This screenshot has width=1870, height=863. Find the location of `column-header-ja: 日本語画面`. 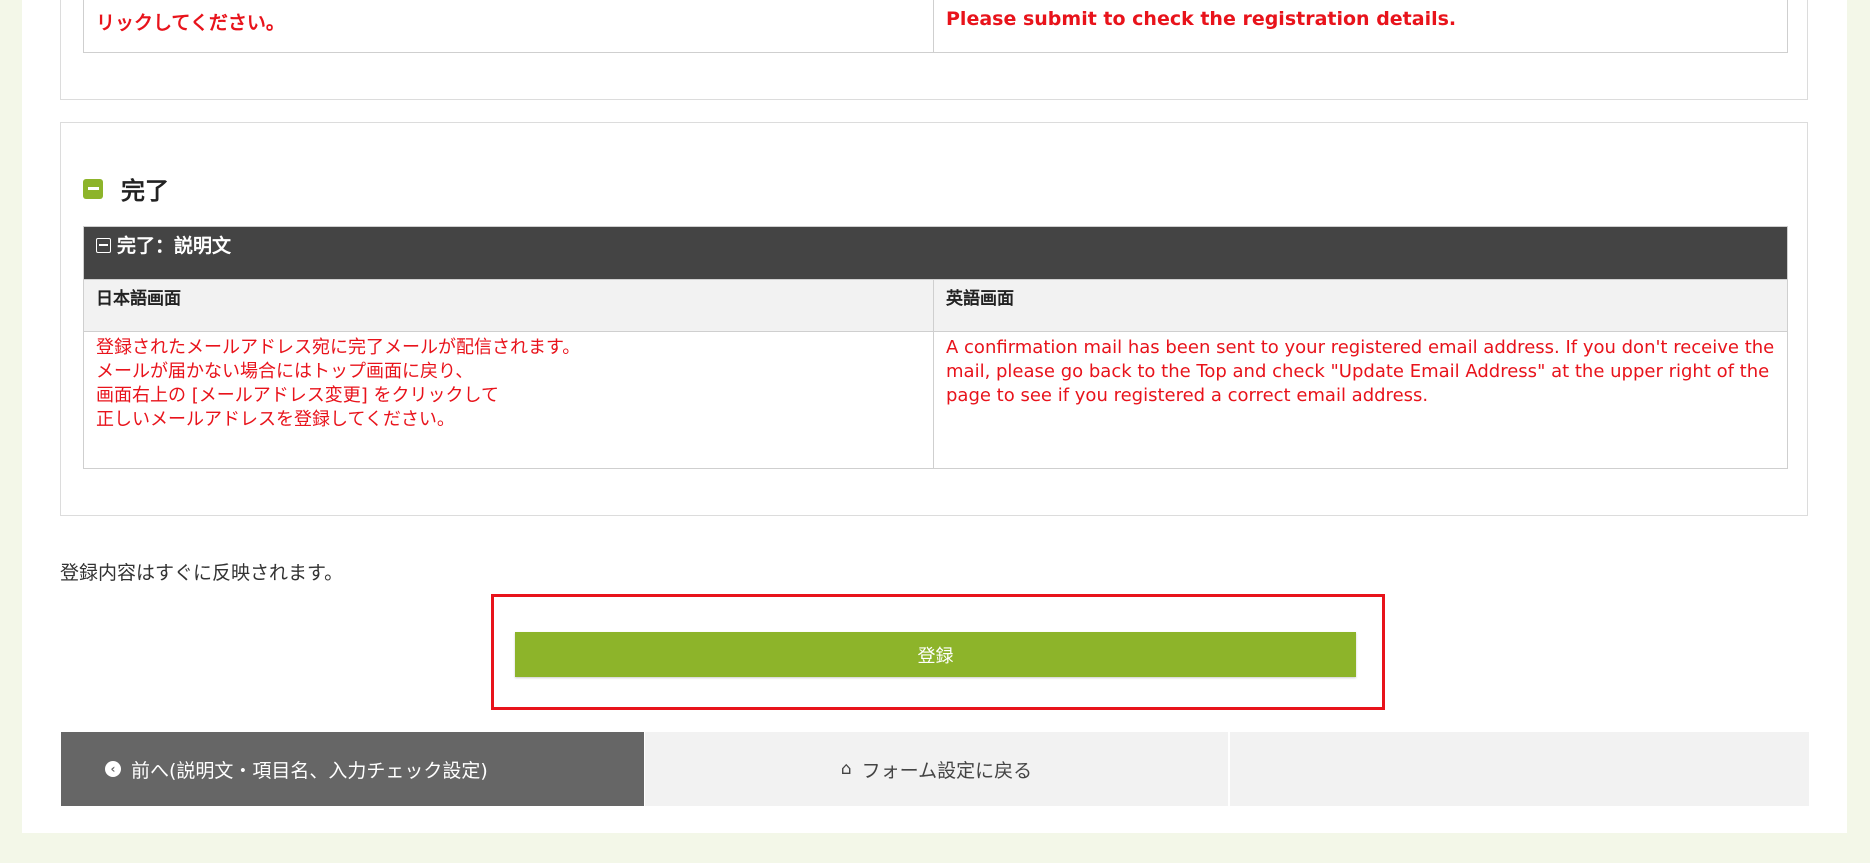

column-header-ja: 日本語画面 is located at coordinates (508, 305).